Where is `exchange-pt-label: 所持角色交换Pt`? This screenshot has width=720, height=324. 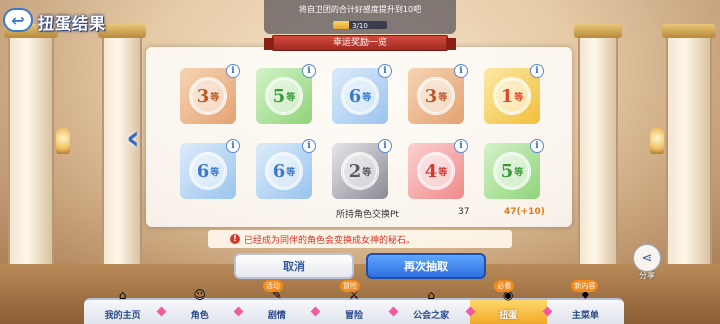
exchange-pt-label: 所持角色交换Pt is located at coordinates (367, 215).